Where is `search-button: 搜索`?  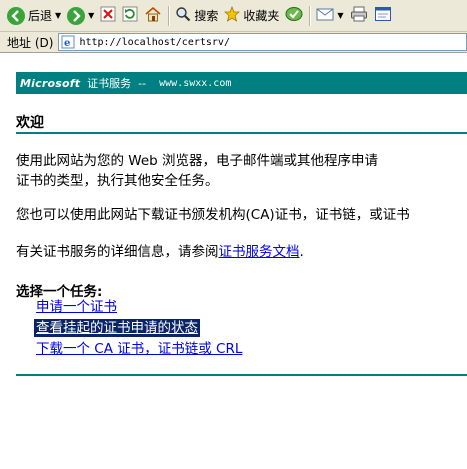
search-button: 搜索 is located at coordinates (196, 16).